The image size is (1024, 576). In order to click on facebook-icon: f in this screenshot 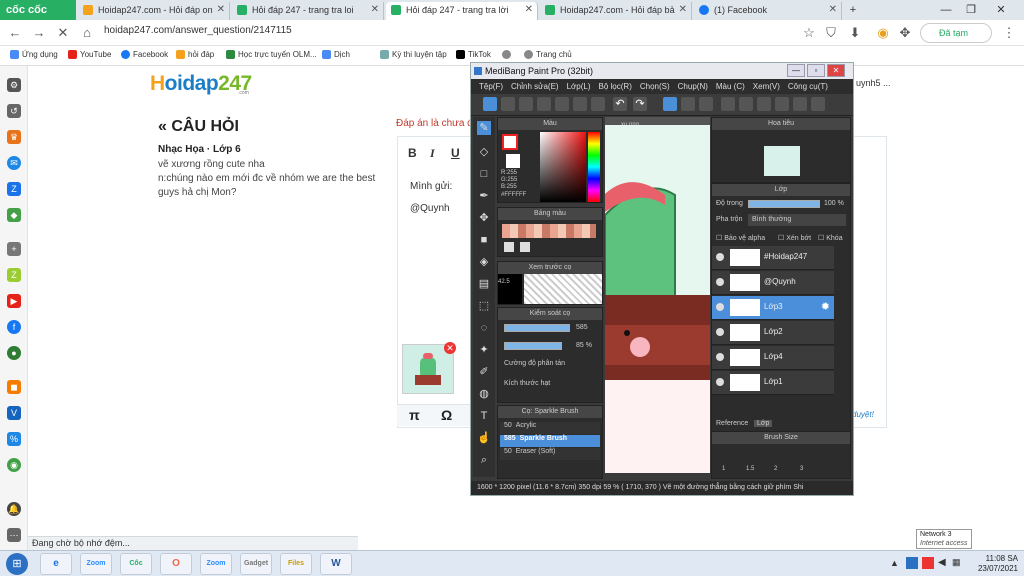, I will do `click(14, 327)`.